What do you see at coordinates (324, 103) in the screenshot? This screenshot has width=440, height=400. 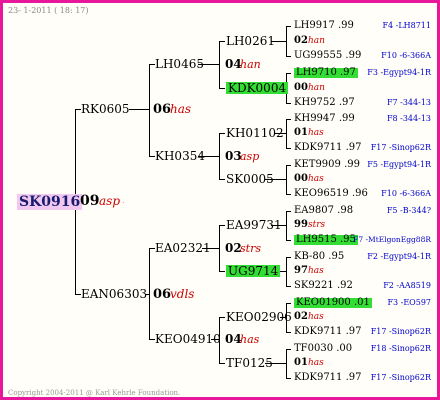 I see `pigeon-id: KH9752 .97` at bounding box center [324, 103].